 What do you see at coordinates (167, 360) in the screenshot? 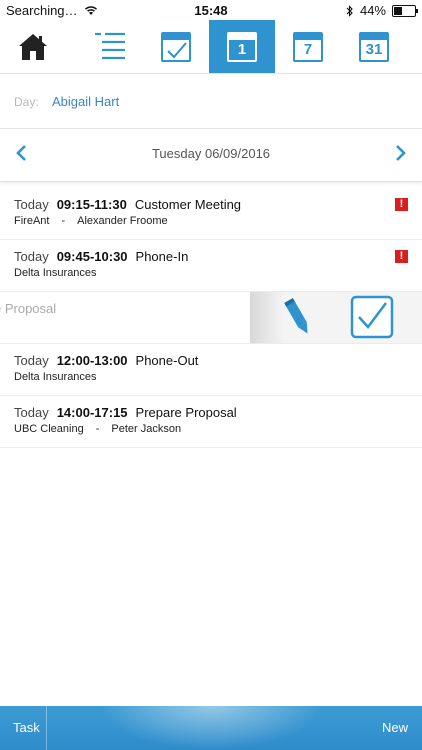
I see `item-title: Phone-Out` at bounding box center [167, 360].